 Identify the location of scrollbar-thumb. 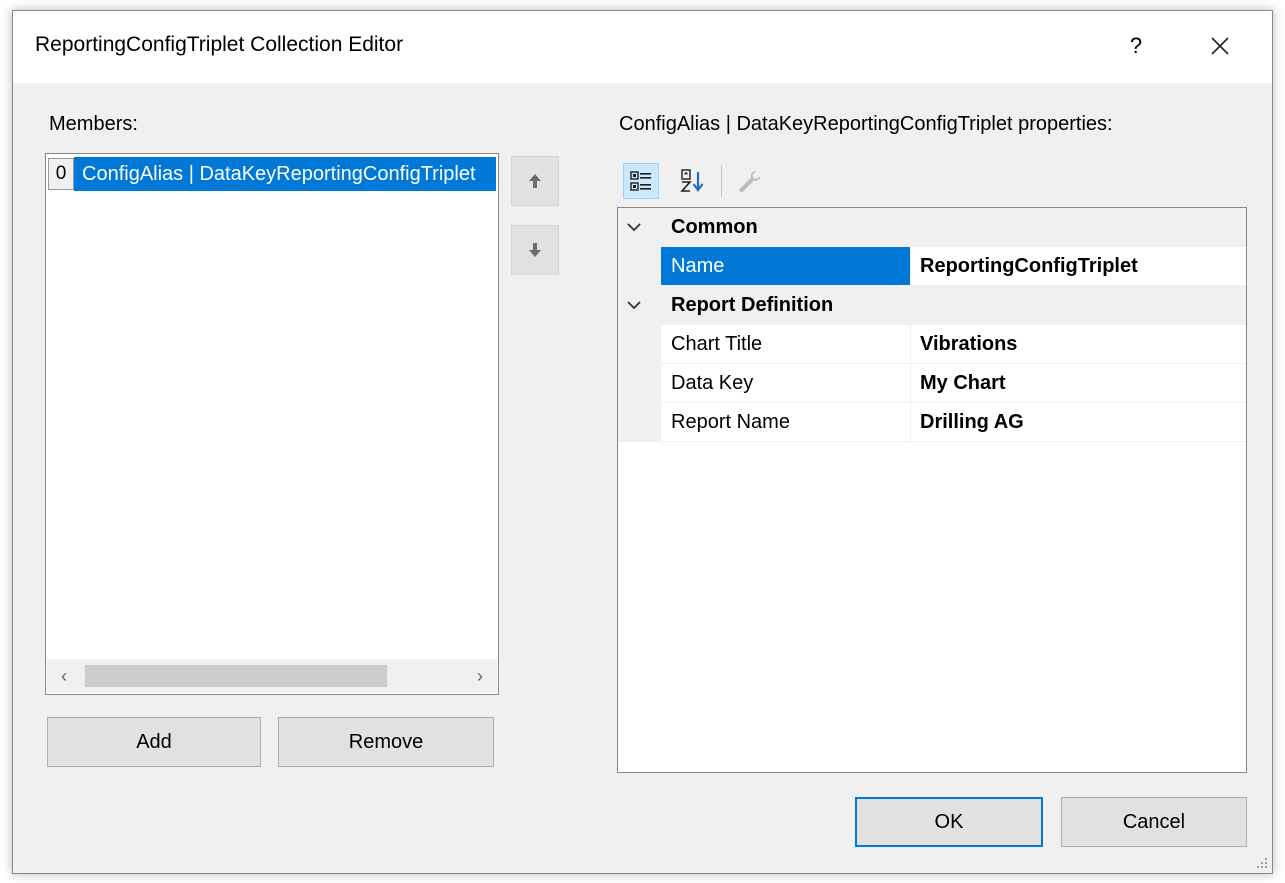
(236, 676).